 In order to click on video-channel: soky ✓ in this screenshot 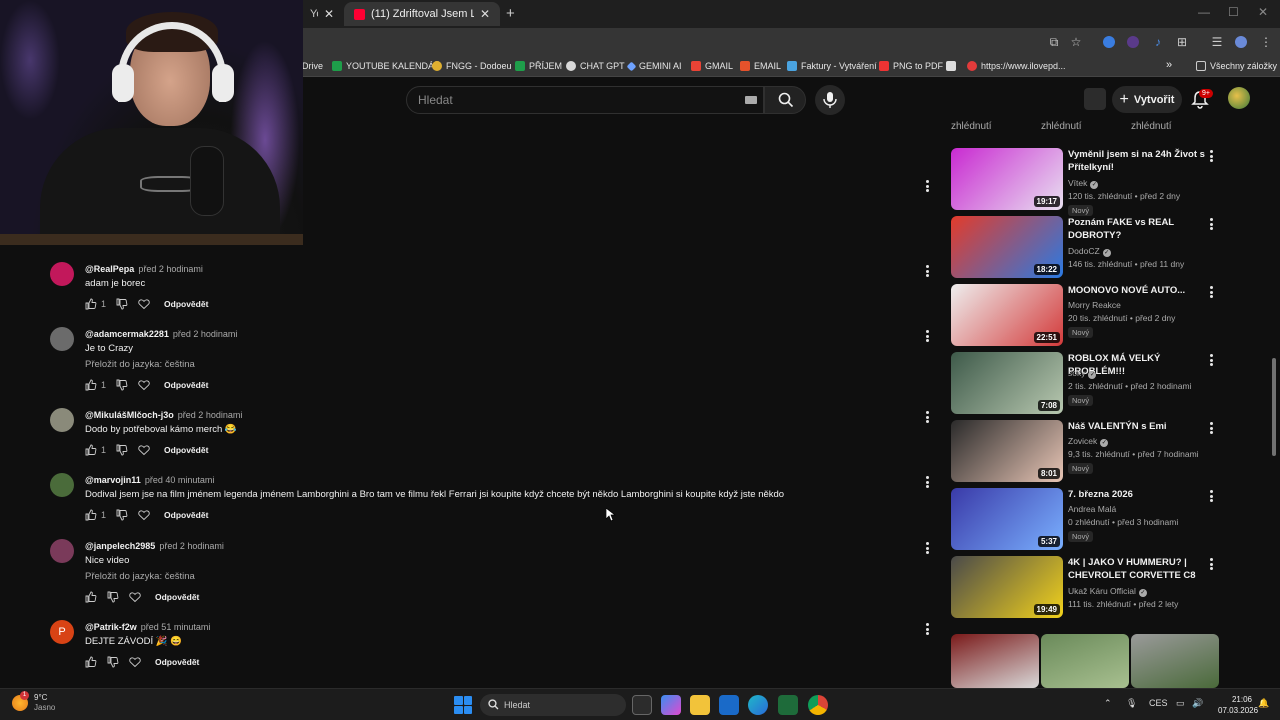, I will do `click(1082, 373)`.